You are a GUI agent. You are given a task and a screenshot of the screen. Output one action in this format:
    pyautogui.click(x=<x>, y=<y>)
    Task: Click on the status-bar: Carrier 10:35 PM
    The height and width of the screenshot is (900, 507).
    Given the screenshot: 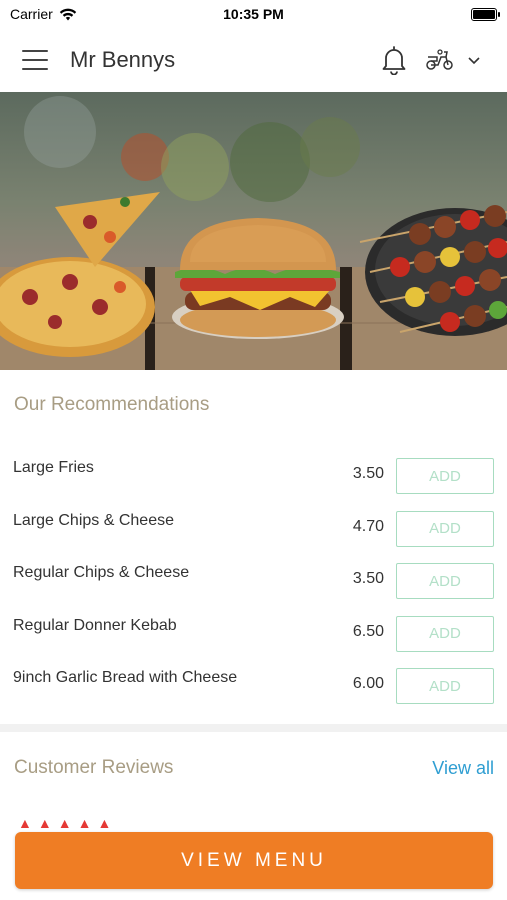 What is the action you would take?
    pyautogui.click(x=253, y=14)
    